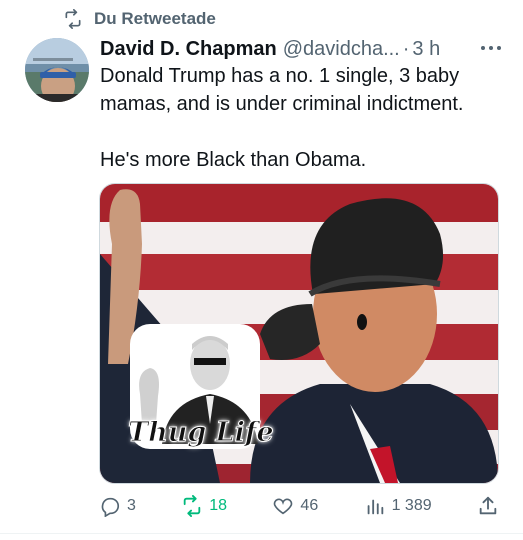 Image resolution: width=523 pixels, height=540 pixels. I want to click on retweeted-label: Du Retweetade, so click(155, 18).